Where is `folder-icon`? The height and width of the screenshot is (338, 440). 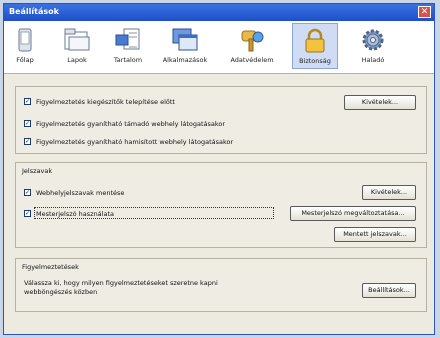
folder-icon is located at coordinates (77, 39).